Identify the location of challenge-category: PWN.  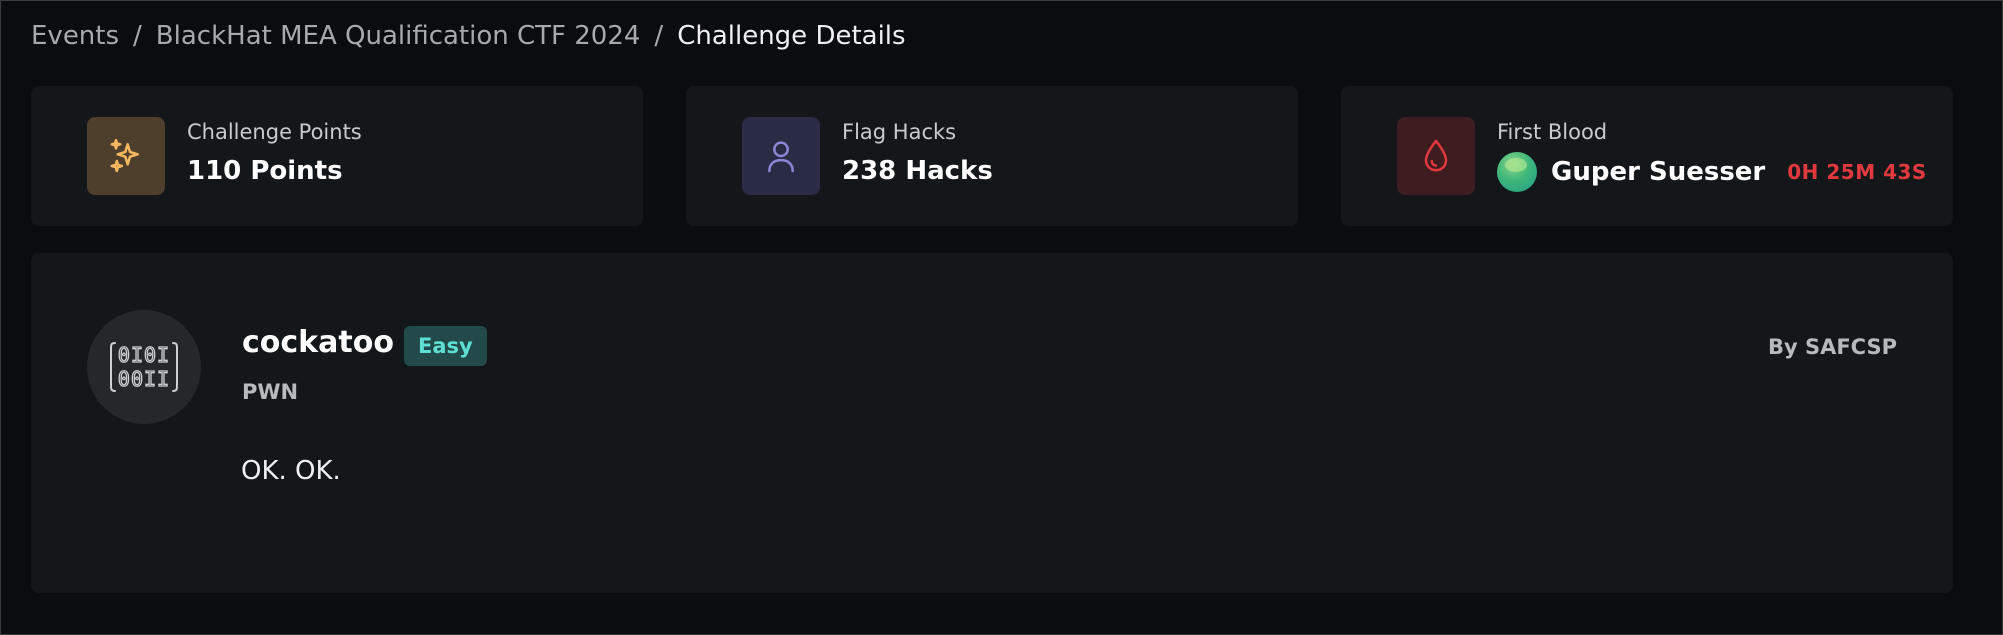
(270, 392).